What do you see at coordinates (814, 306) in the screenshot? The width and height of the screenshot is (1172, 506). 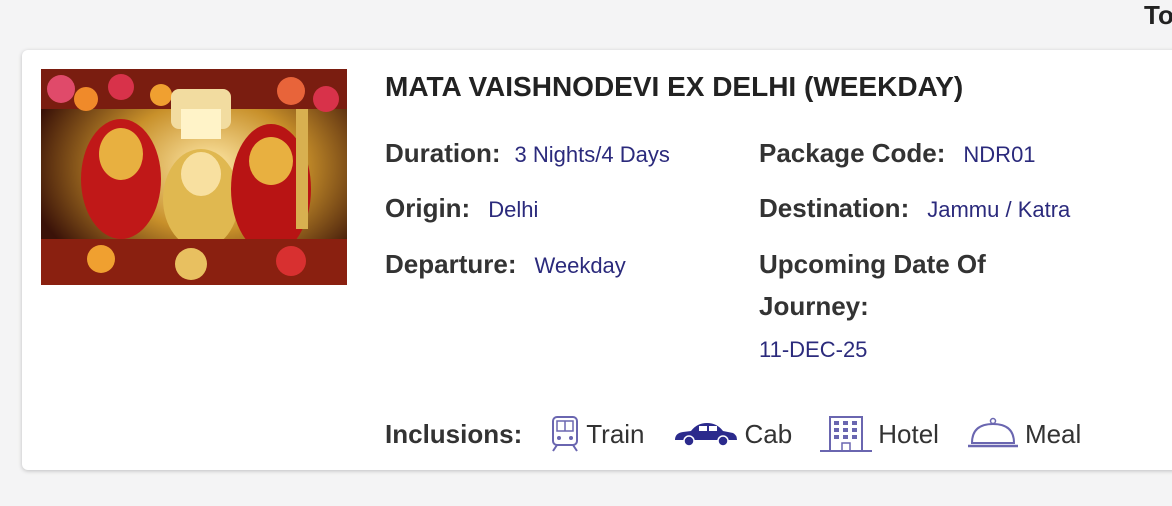 I see `upcoming-label-line2: Journey:` at bounding box center [814, 306].